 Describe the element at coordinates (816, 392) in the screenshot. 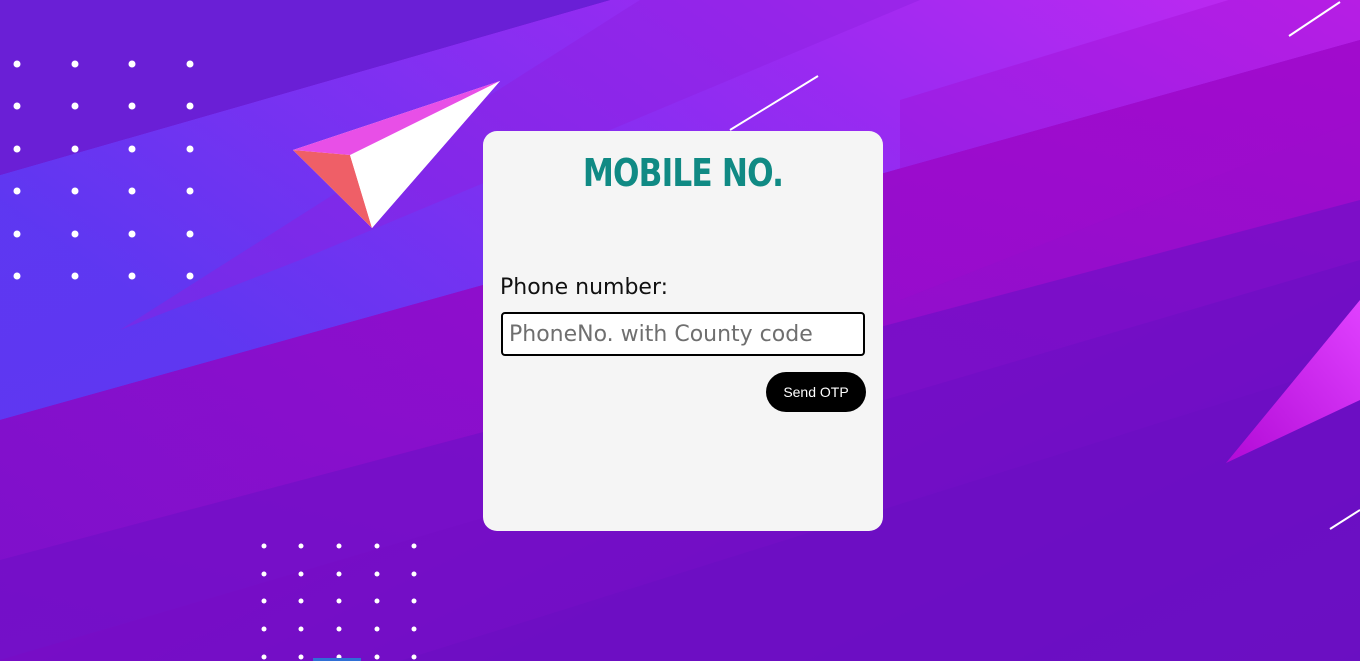

I see `send-otp-button: Send OTP` at that location.